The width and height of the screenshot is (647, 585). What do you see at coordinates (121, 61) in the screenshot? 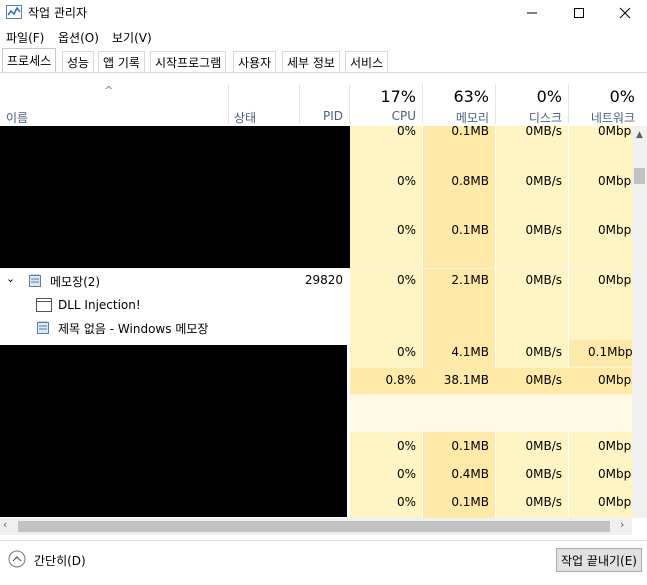
I see `tab-app-history: 앱 기록` at bounding box center [121, 61].